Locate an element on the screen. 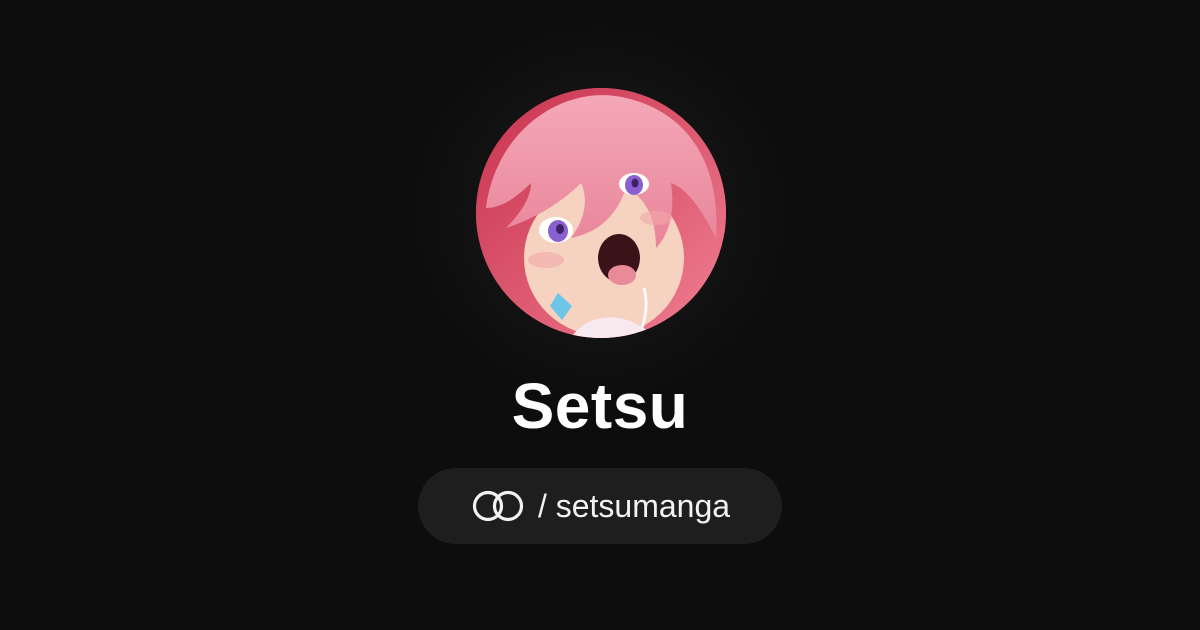 The width and height of the screenshot is (1200, 630). profile-display-name: Setsu is located at coordinates (600, 406).